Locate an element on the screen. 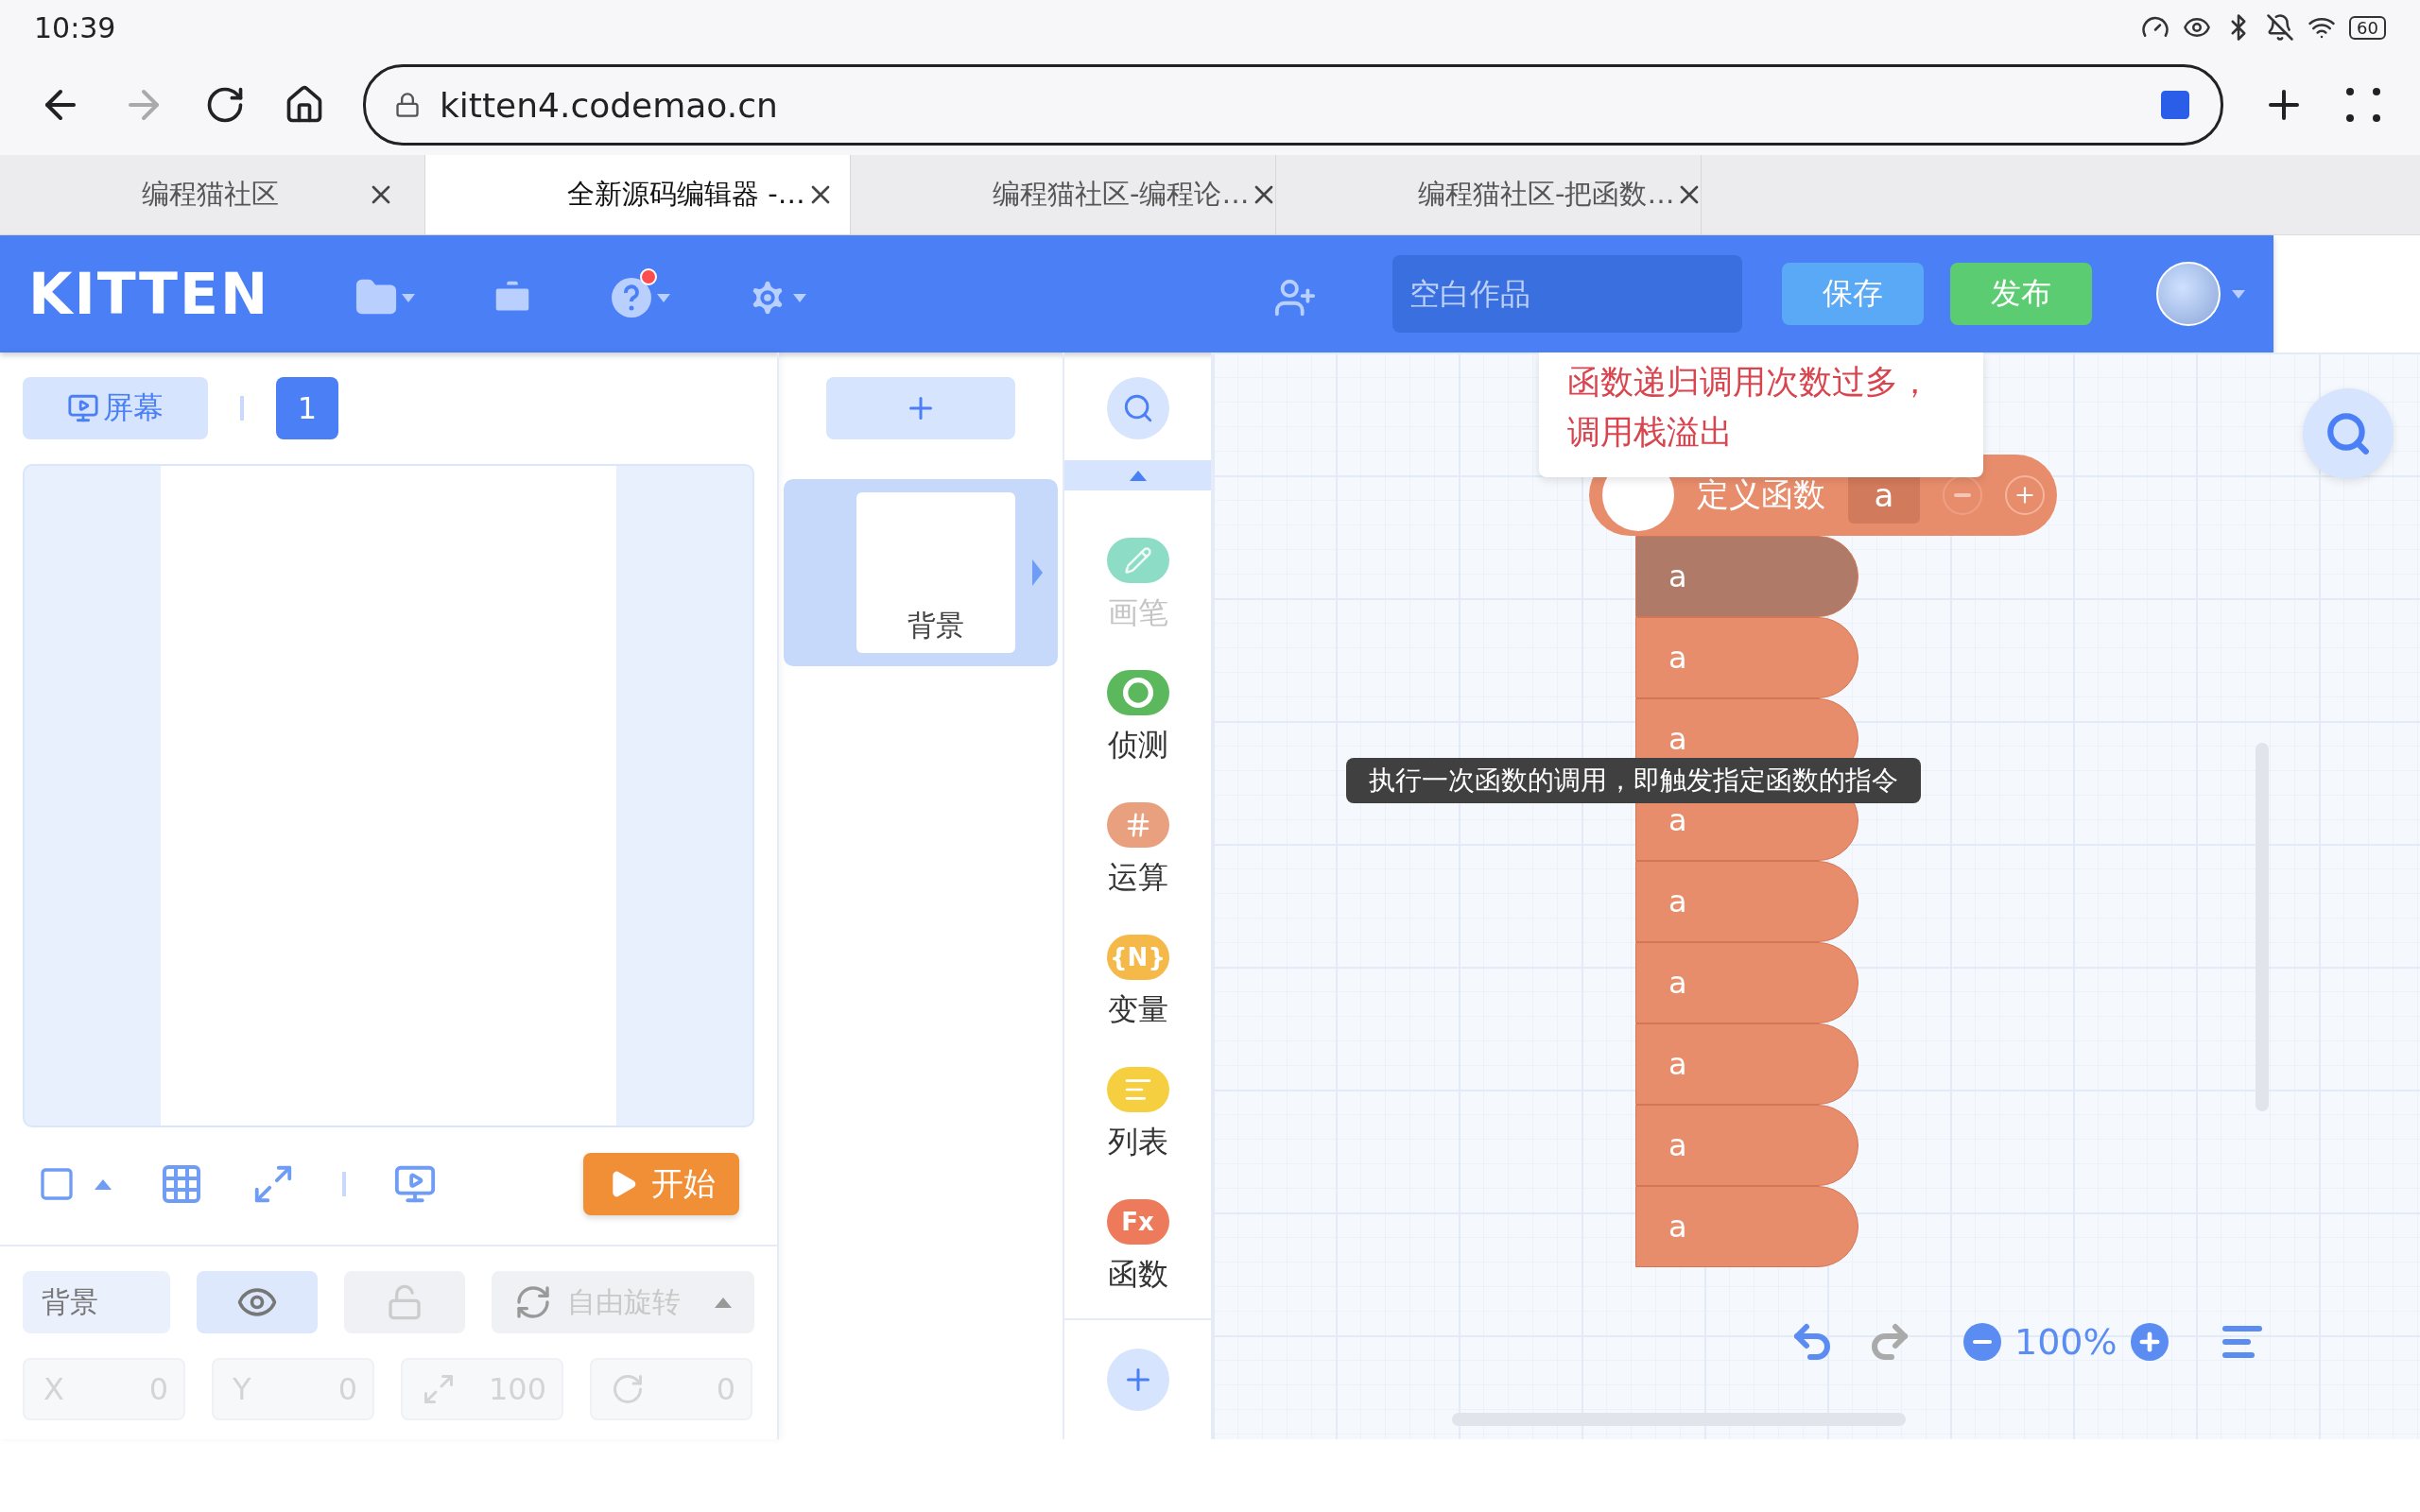 The width and height of the screenshot is (2420, 1512). target-icon is located at coordinates (1137, 693).